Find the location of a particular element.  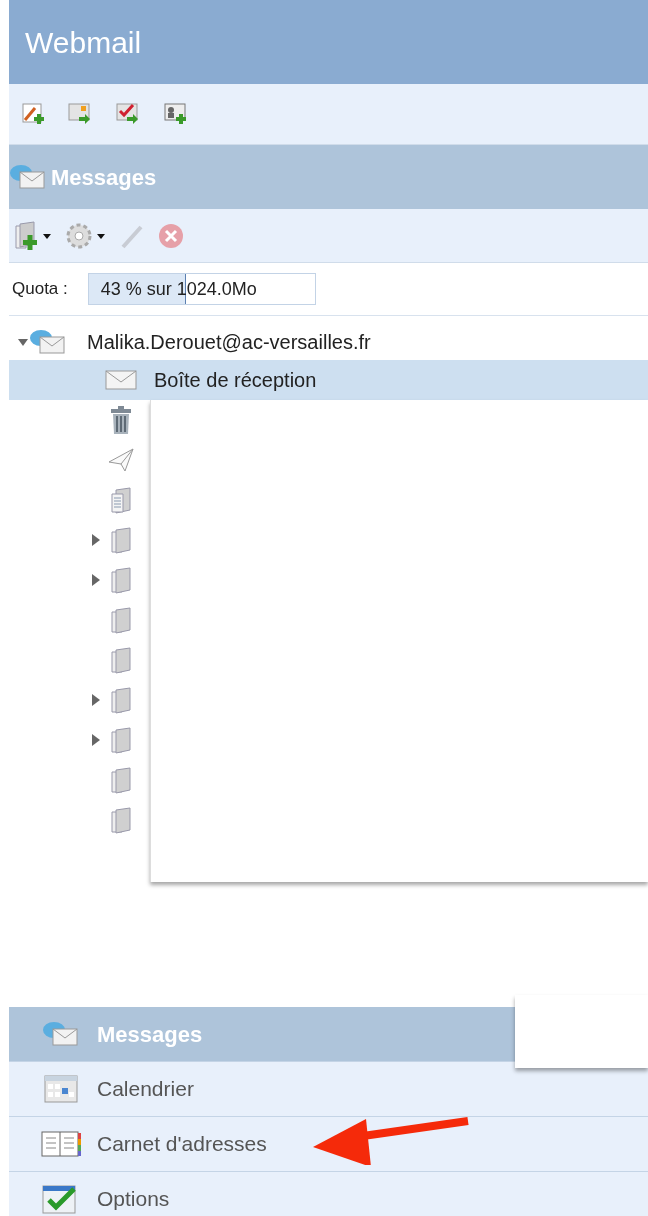

document-folder-icon is located at coordinates (121, 500).